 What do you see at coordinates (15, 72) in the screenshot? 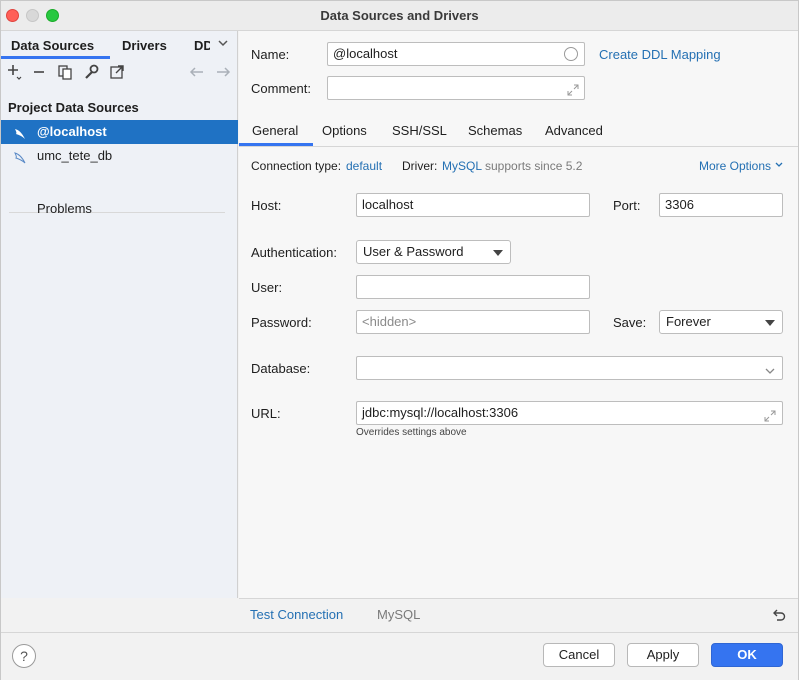
I see `add-icon` at bounding box center [15, 72].